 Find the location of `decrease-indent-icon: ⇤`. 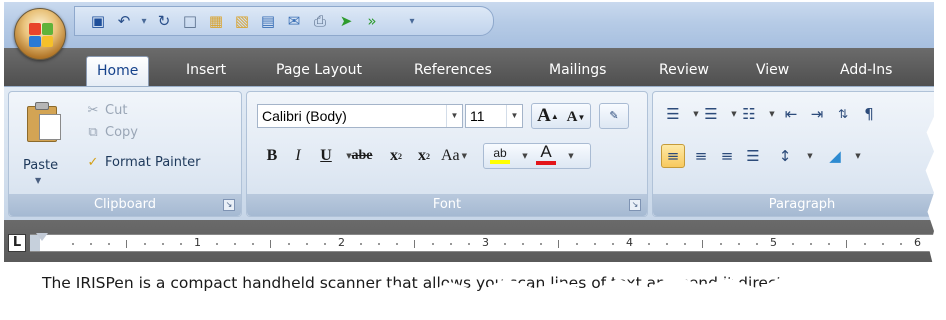

decrease-indent-icon: ⇤ is located at coordinates (791, 114).